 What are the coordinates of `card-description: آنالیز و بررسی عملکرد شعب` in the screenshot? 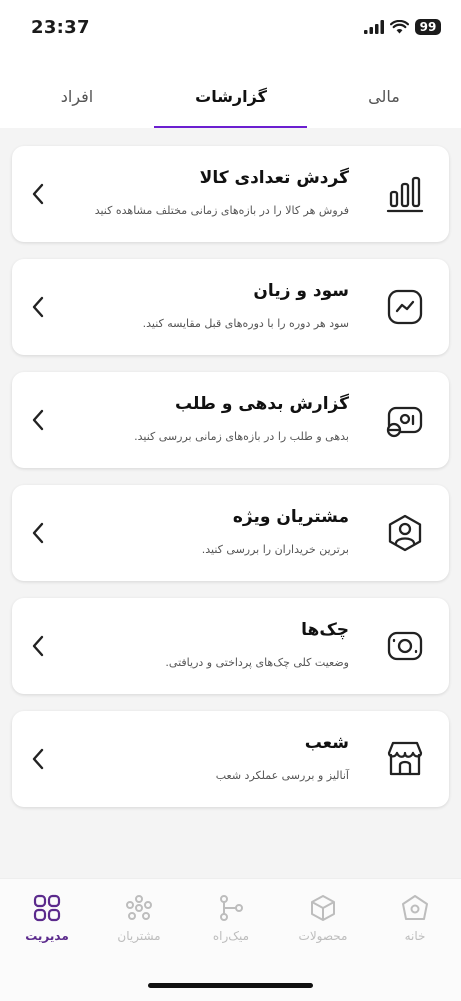 It's located at (282, 775).